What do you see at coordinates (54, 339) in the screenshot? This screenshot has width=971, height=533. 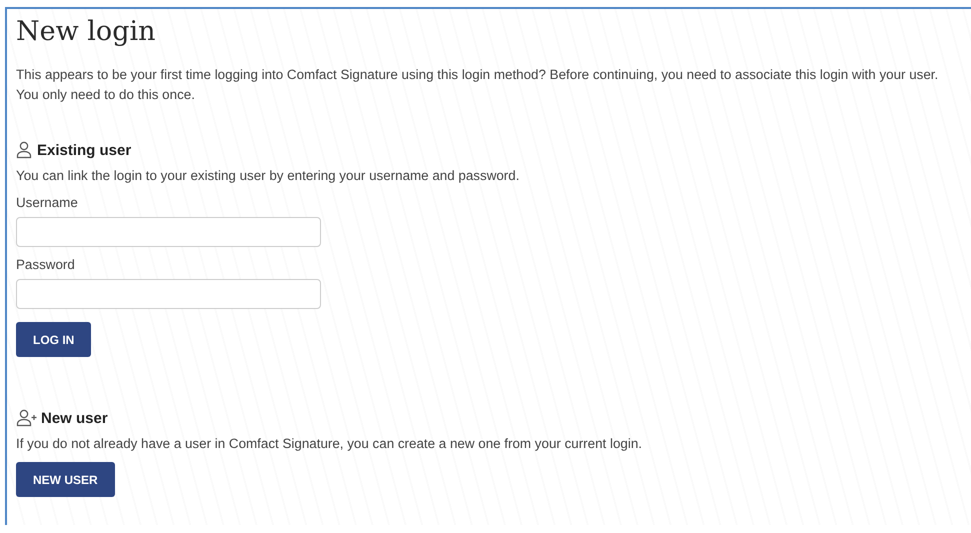 I see `login-button: LOG IN` at bounding box center [54, 339].